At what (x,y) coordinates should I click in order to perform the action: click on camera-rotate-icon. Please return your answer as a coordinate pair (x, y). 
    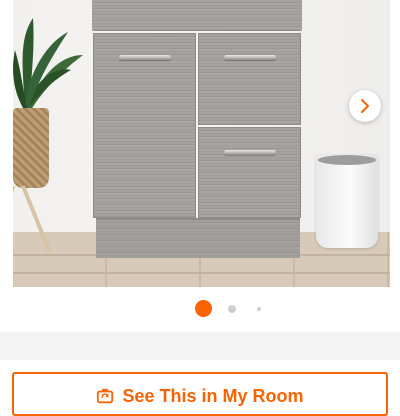
    Looking at the image, I should click on (105, 396).